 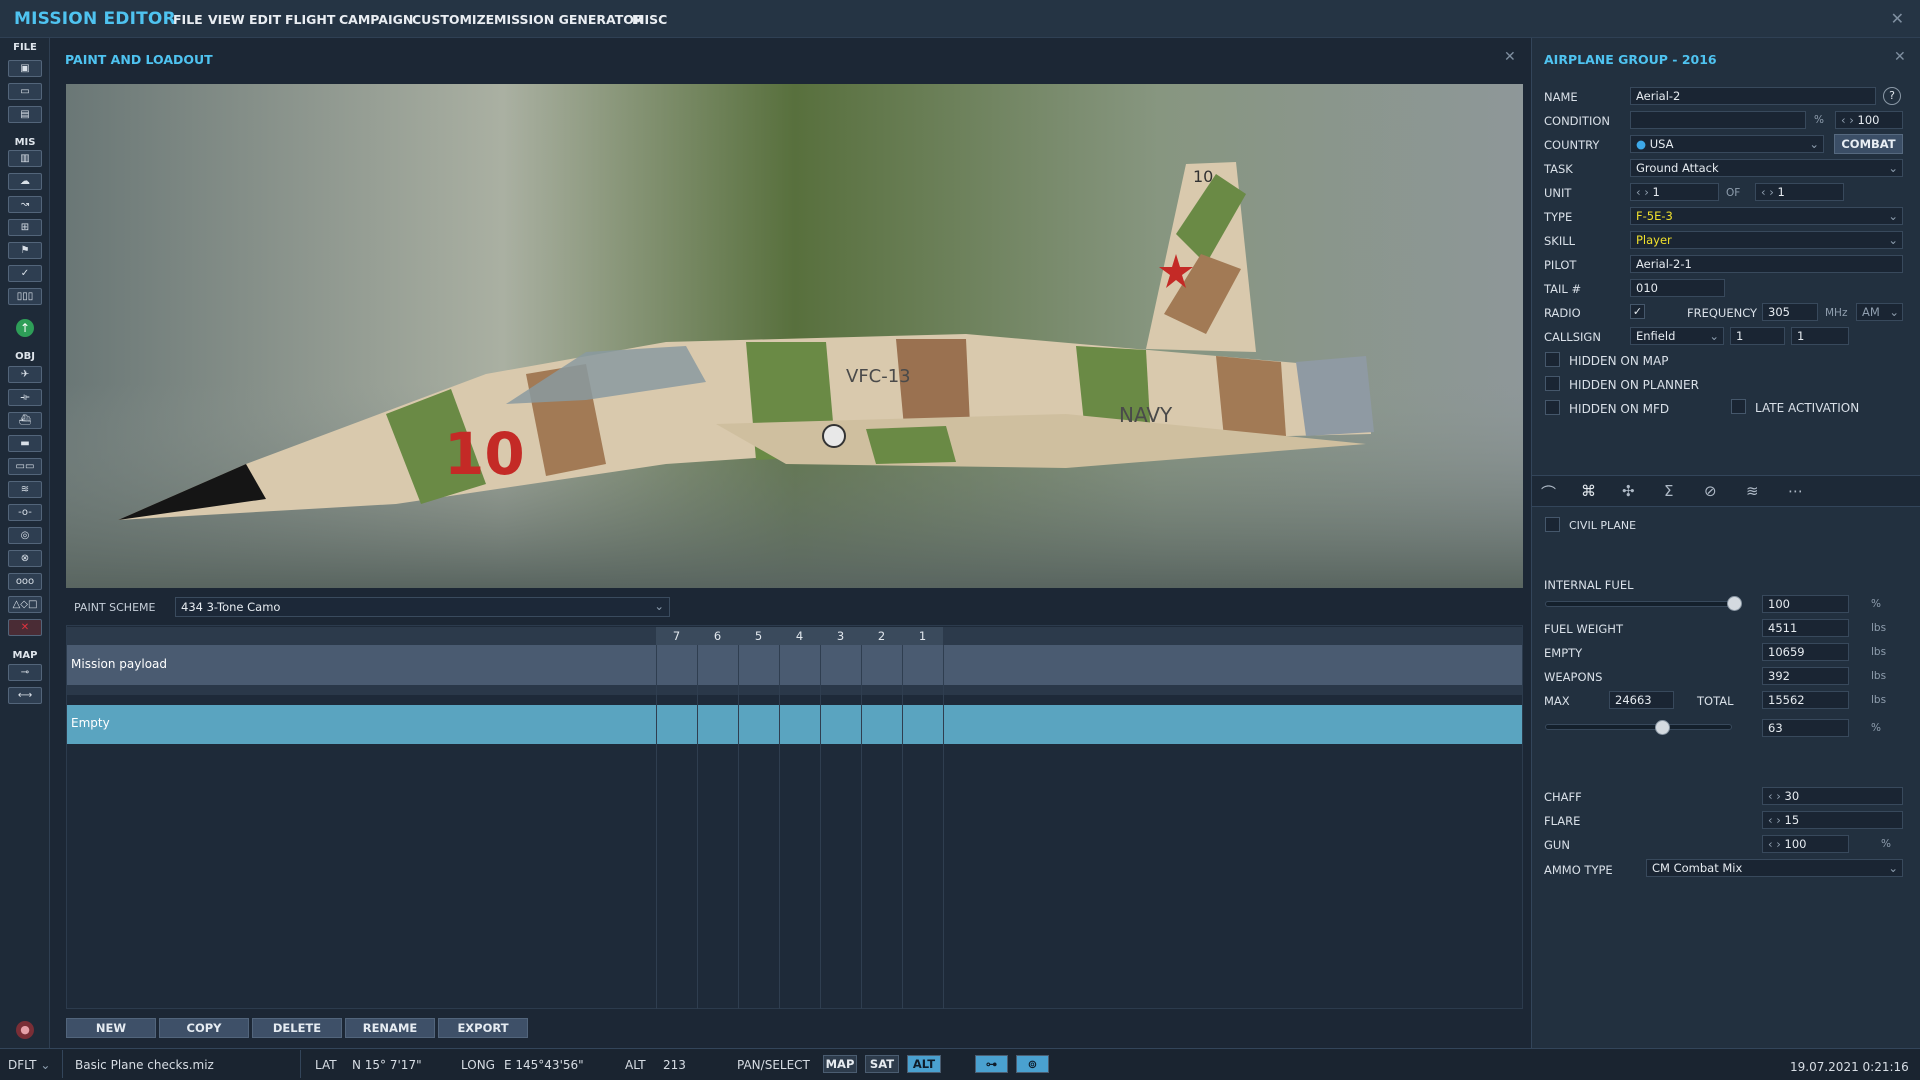 What do you see at coordinates (1832, 796) in the screenshot?
I see `chaff-stepper: ‹ › 30` at bounding box center [1832, 796].